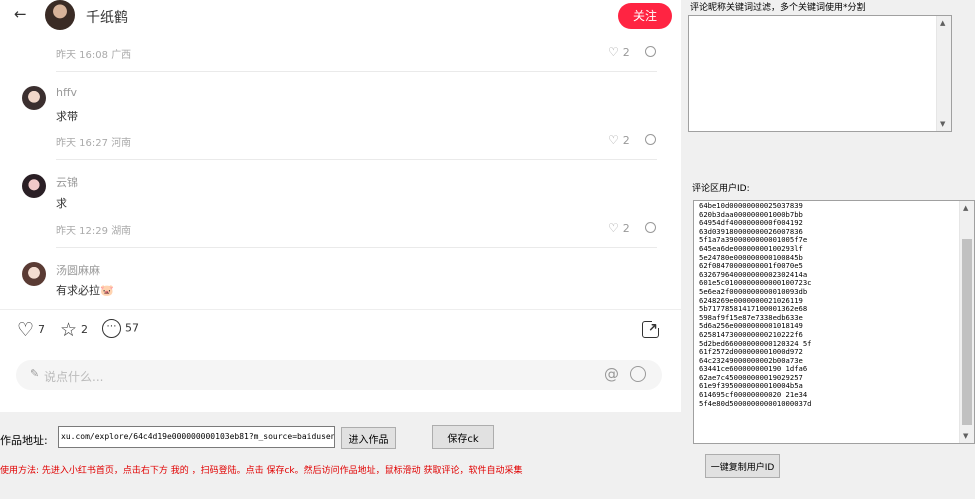 This screenshot has width=975, height=499. I want to click on commenter-name: 汤圆麻麻, so click(78, 270).